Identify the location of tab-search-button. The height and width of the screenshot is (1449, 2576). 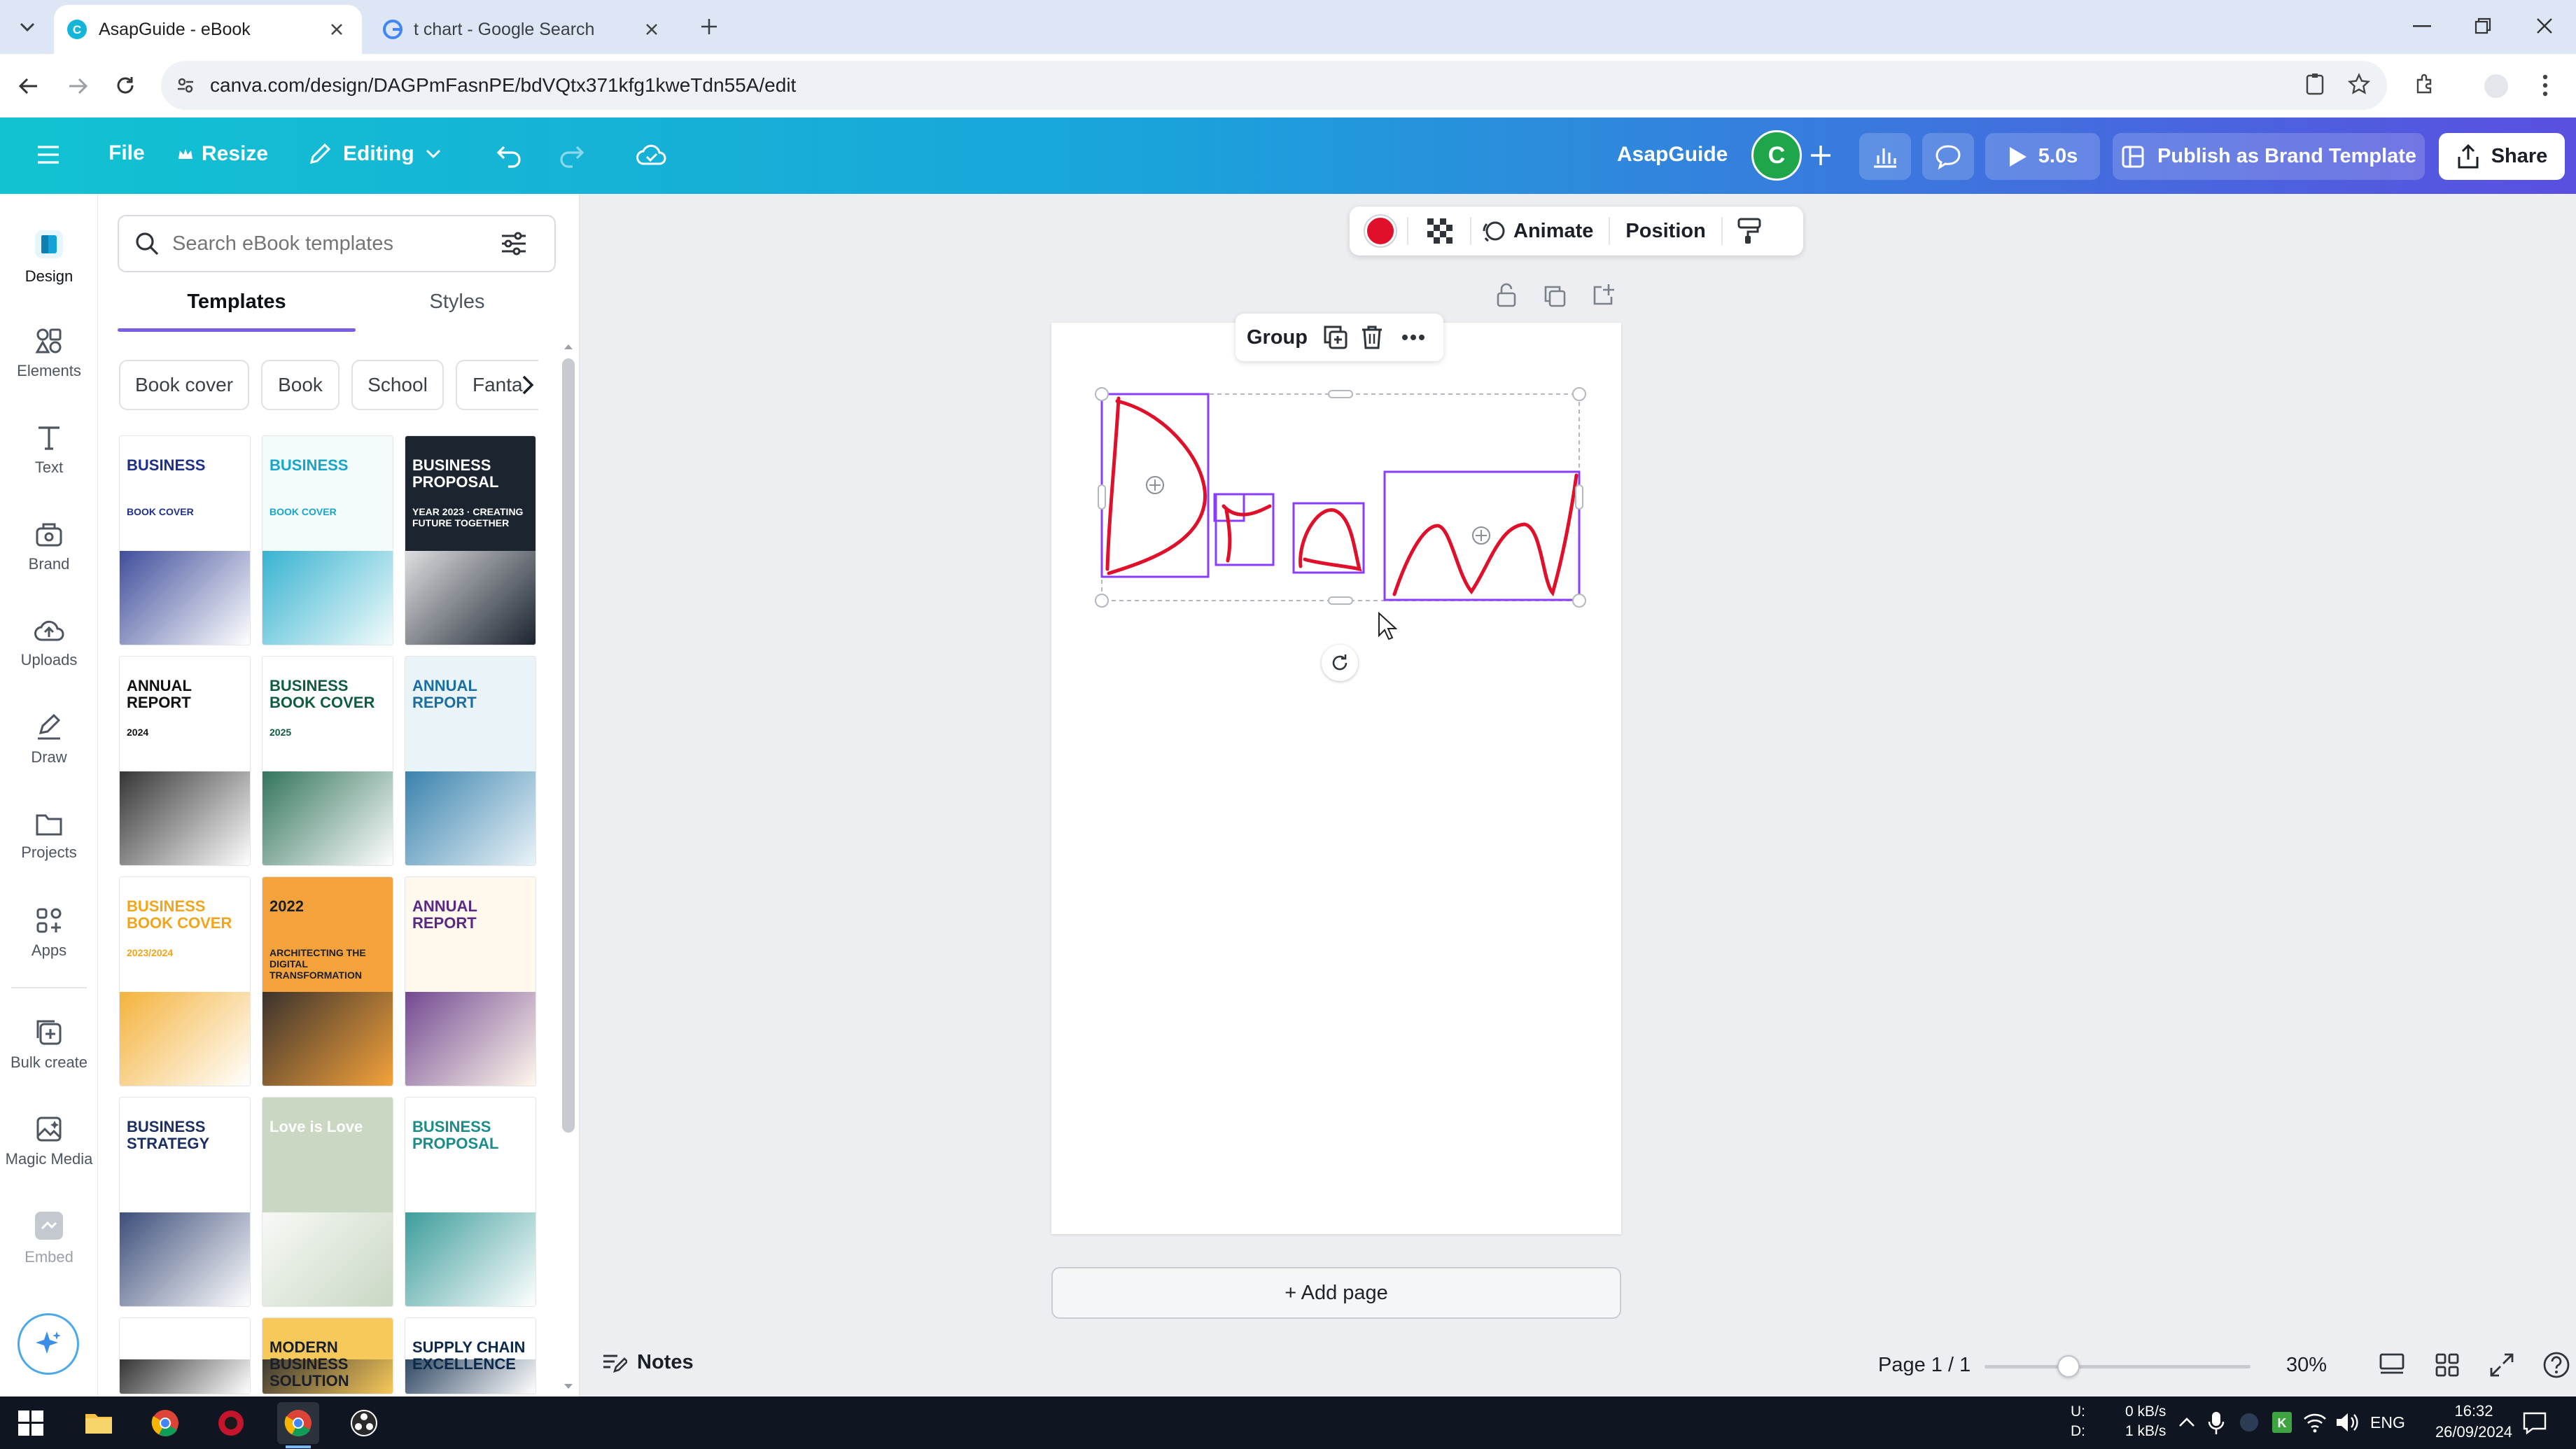
(27, 27).